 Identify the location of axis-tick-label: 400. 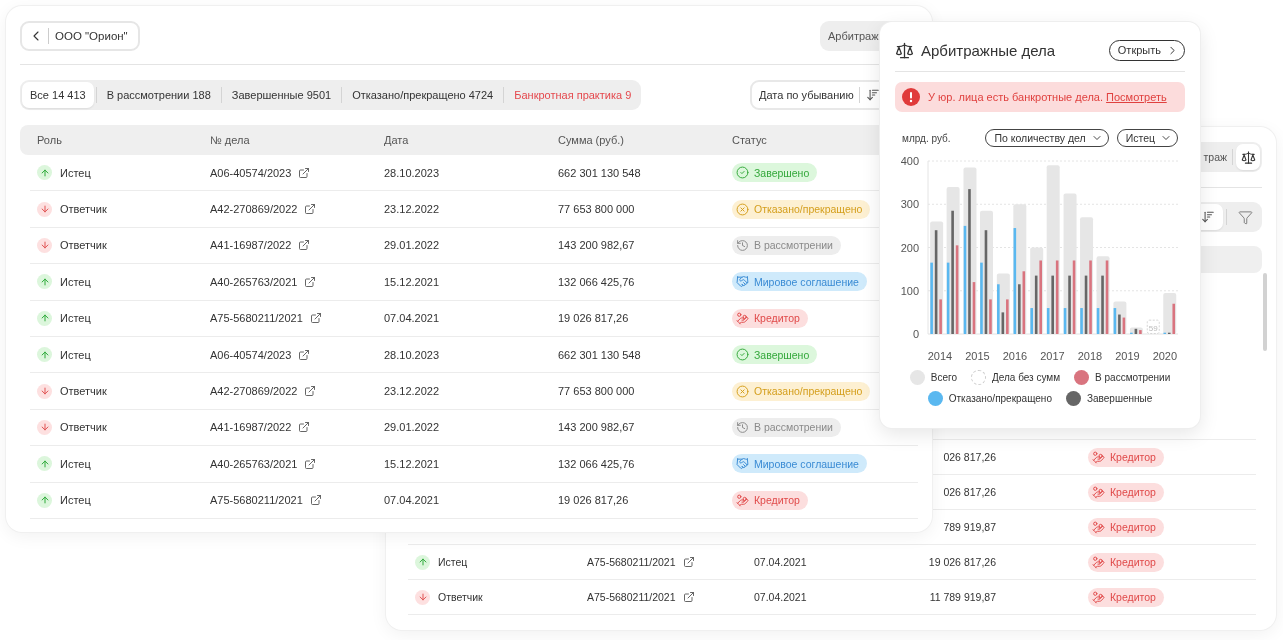
(909, 161).